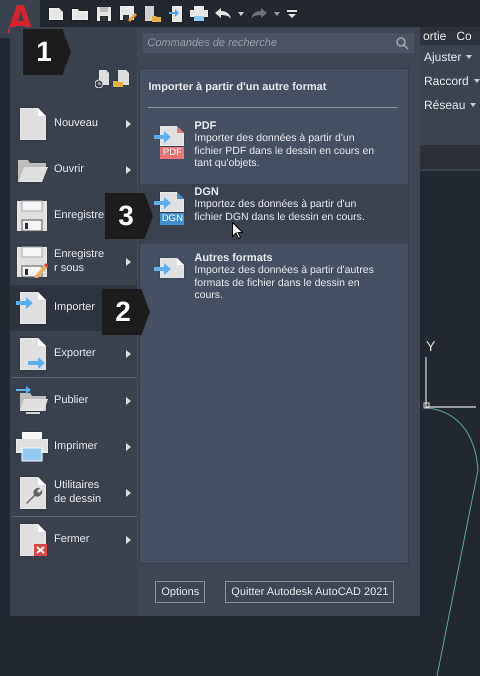 Image resolution: width=480 pixels, height=676 pixels. I want to click on menu-item: Ouvrir, so click(74, 170).